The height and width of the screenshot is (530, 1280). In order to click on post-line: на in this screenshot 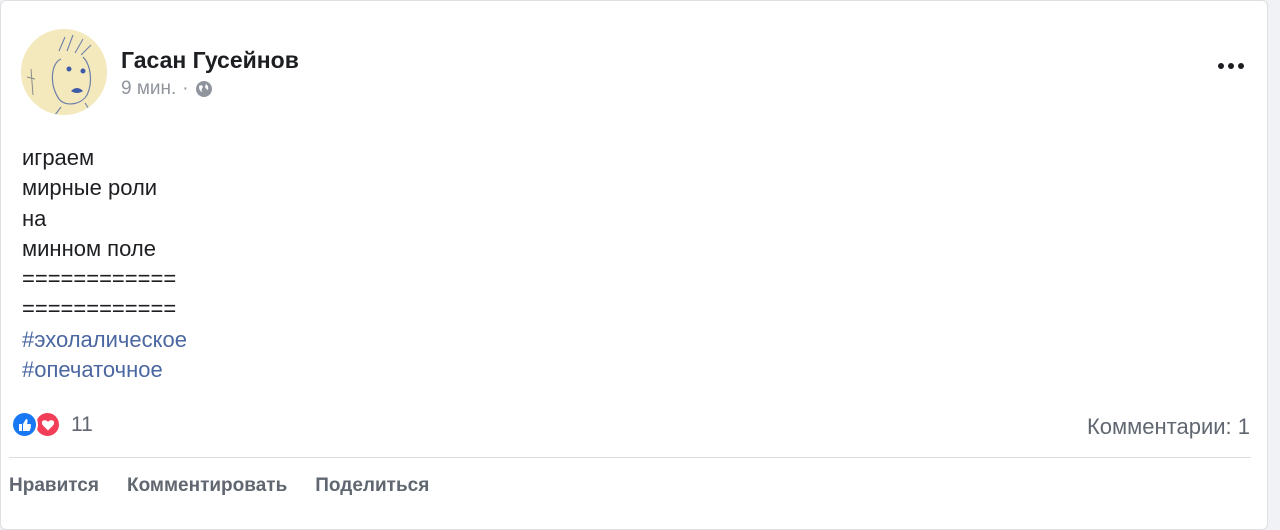, I will do `click(34, 218)`.